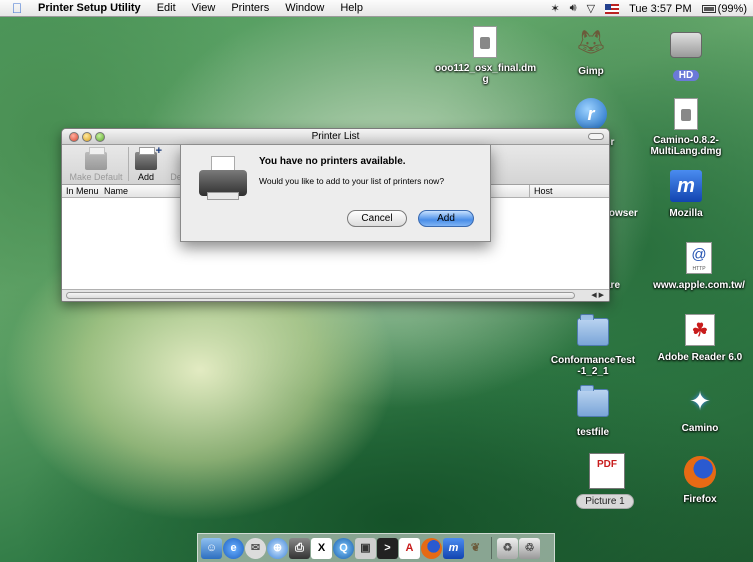  I want to click on app-icon: r, so click(591, 114).